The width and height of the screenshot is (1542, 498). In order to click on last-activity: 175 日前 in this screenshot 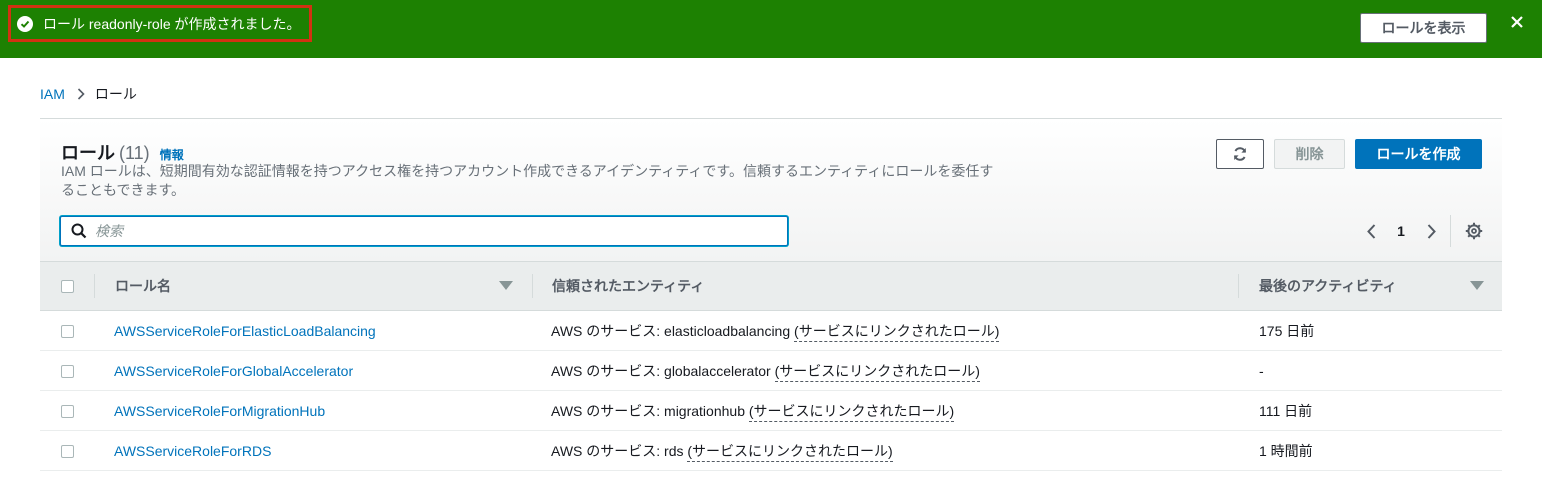, I will do `click(1287, 331)`.